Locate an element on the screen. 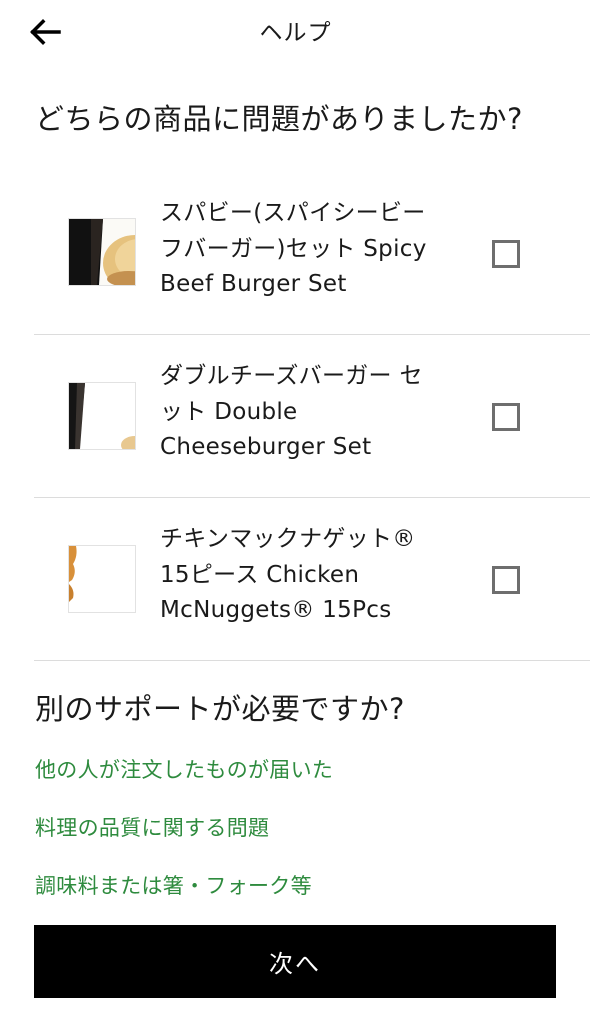  support-link-food-quality: 料理の品質に関する問題 is located at coordinates (152, 827).